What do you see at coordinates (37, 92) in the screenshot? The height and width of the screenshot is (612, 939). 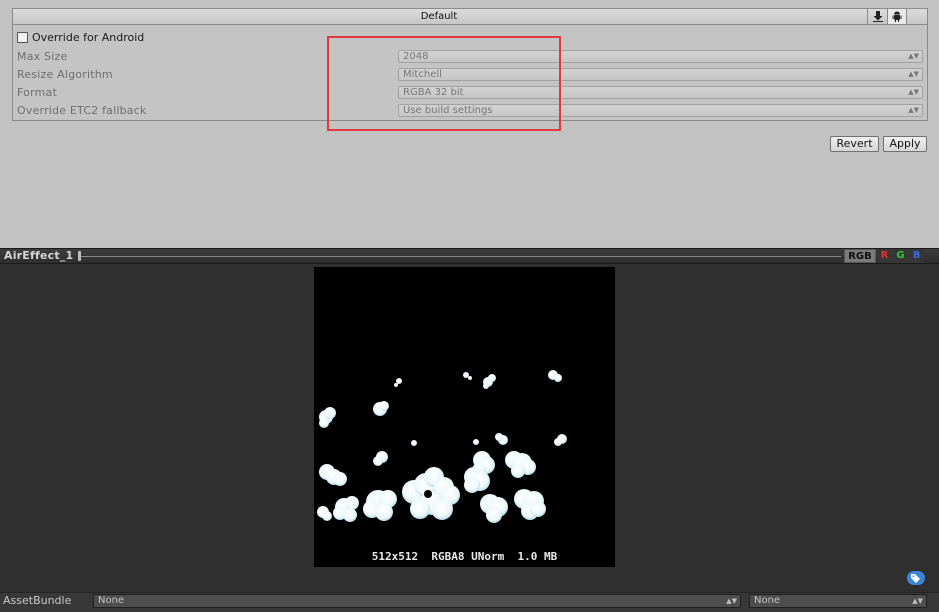 I see `format-label: Format` at bounding box center [37, 92].